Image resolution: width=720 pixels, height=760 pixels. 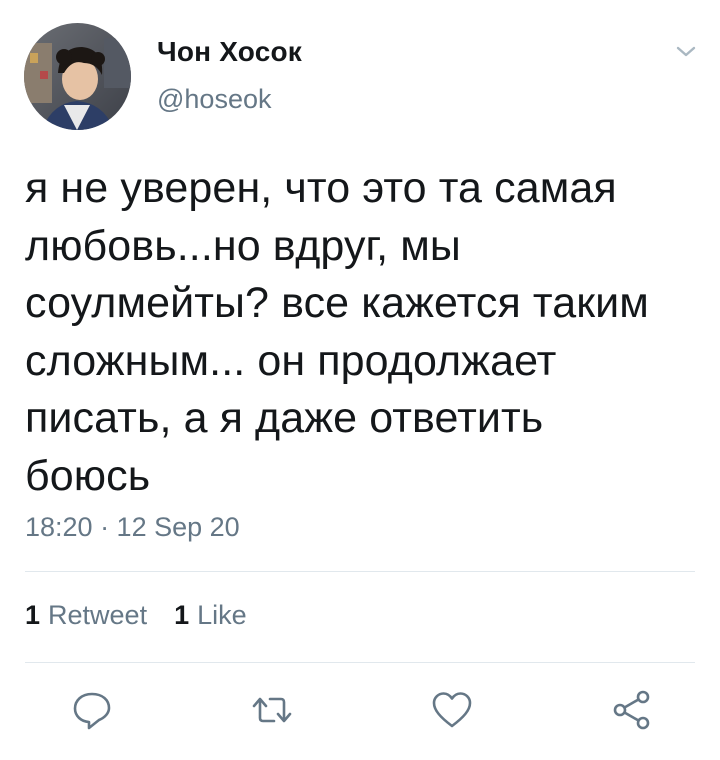 I want to click on retweets-stat: 1 Retweet, so click(x=86, y=615).